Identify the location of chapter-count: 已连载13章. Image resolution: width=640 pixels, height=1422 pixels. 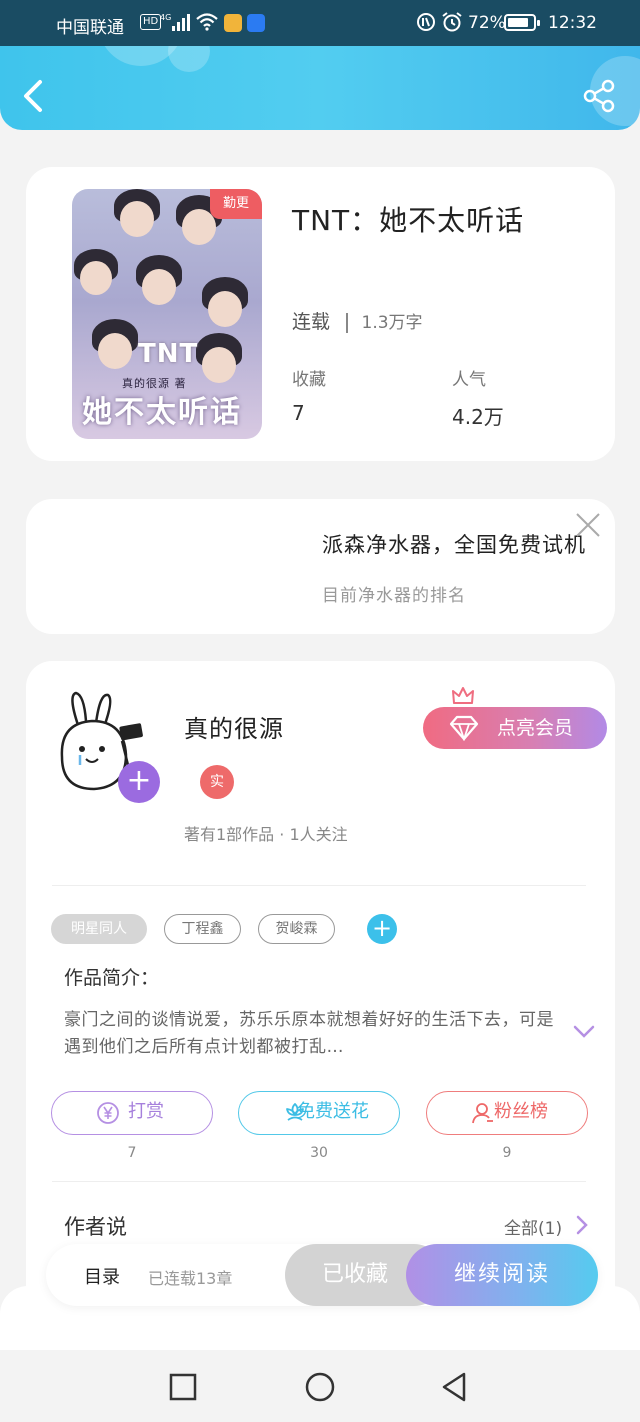
(190, 1278).